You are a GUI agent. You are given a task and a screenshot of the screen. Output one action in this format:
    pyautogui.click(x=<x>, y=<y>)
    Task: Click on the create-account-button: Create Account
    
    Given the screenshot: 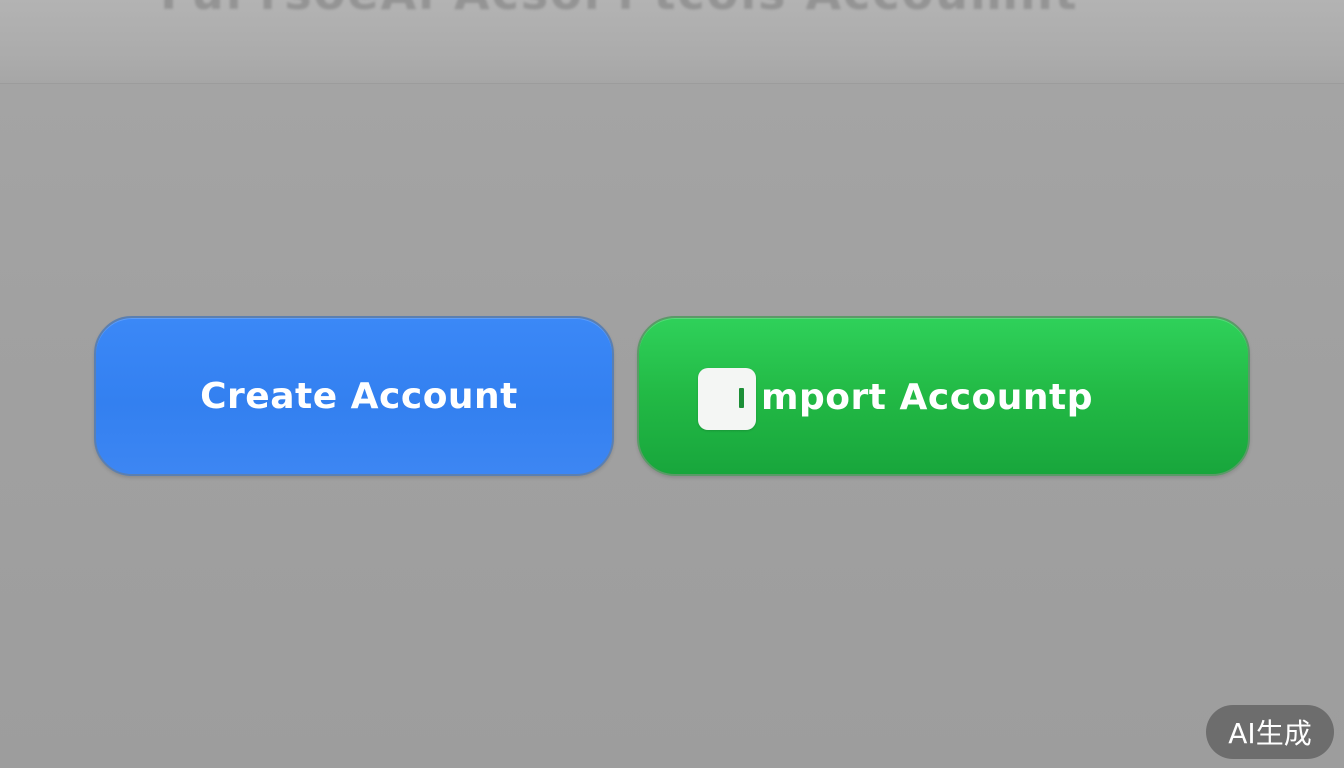 What is the action you would take?
    pyautogui.click(x=354, y=396)
    